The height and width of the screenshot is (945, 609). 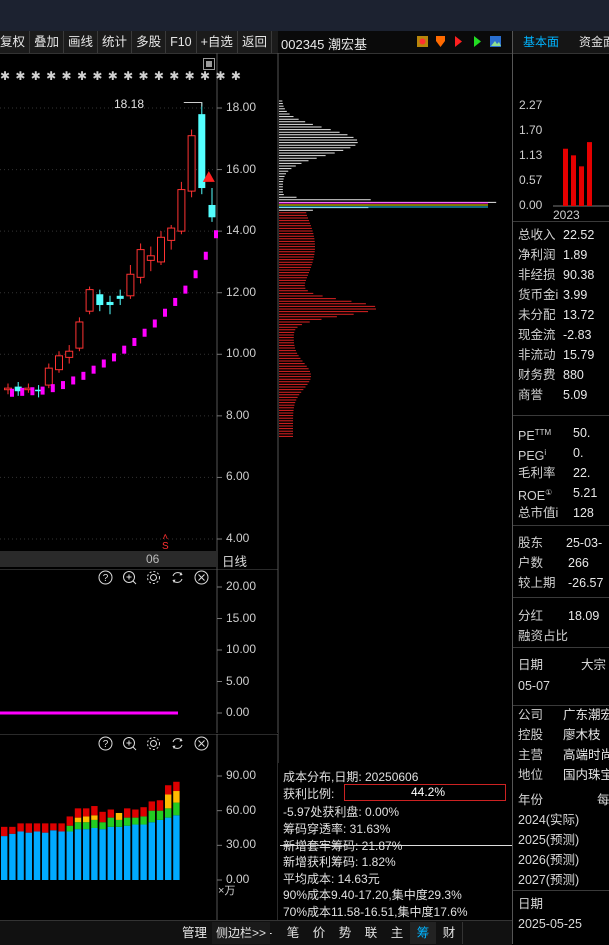 What do you see at coordinates (578, 563) in the screenshot?
I see `holder-value: 266` at bounding box center [578, 563].